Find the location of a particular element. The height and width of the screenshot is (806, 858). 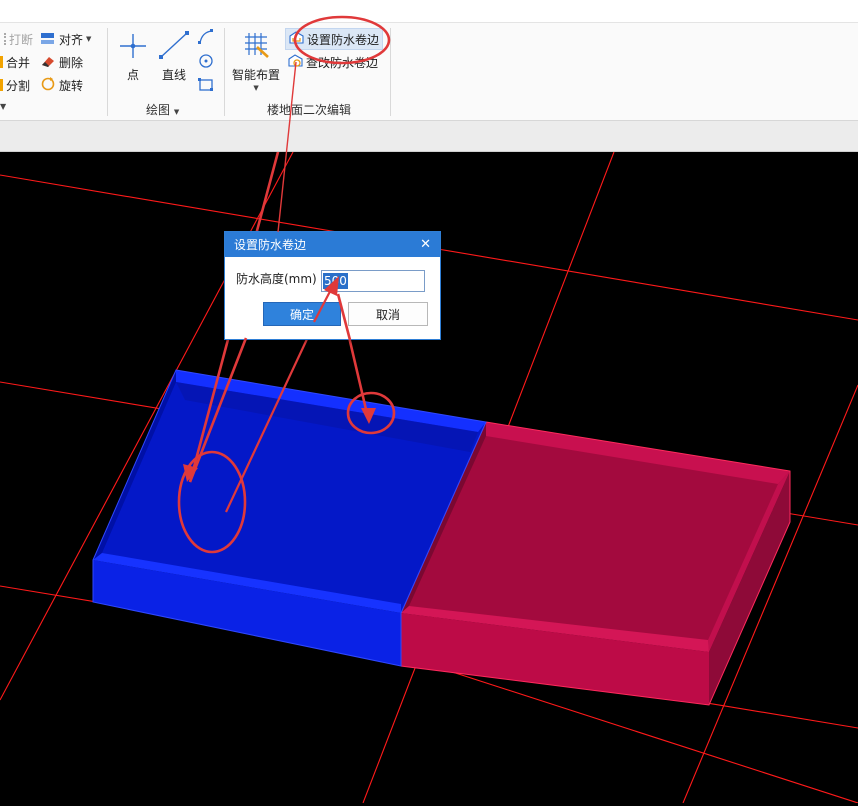

merge-icon is located at coordinates (1, 62).